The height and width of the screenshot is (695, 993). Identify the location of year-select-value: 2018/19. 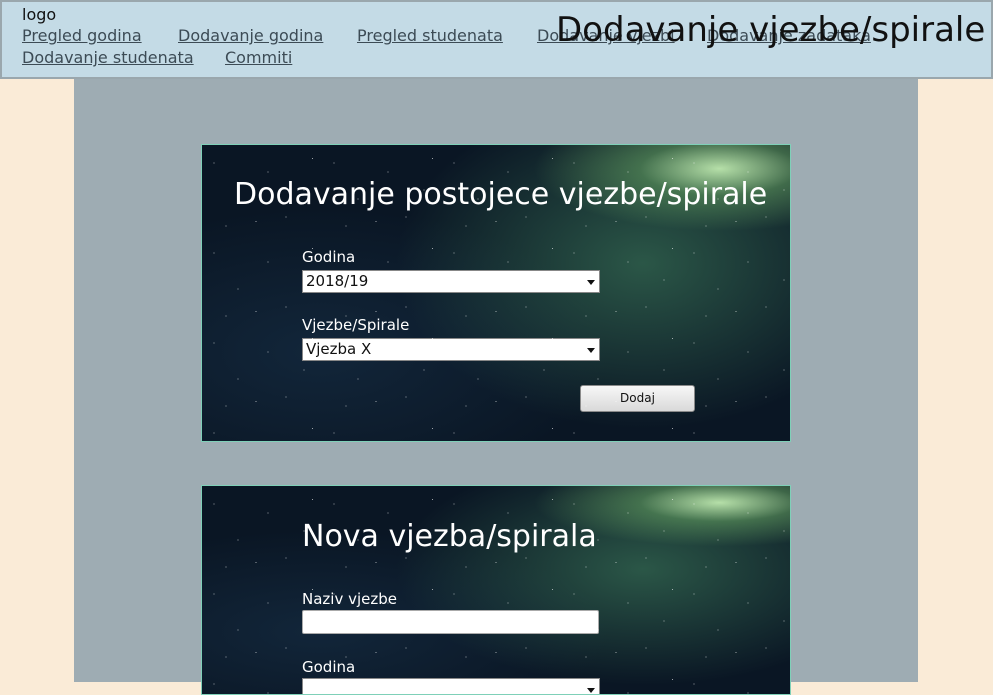
(337, 281).